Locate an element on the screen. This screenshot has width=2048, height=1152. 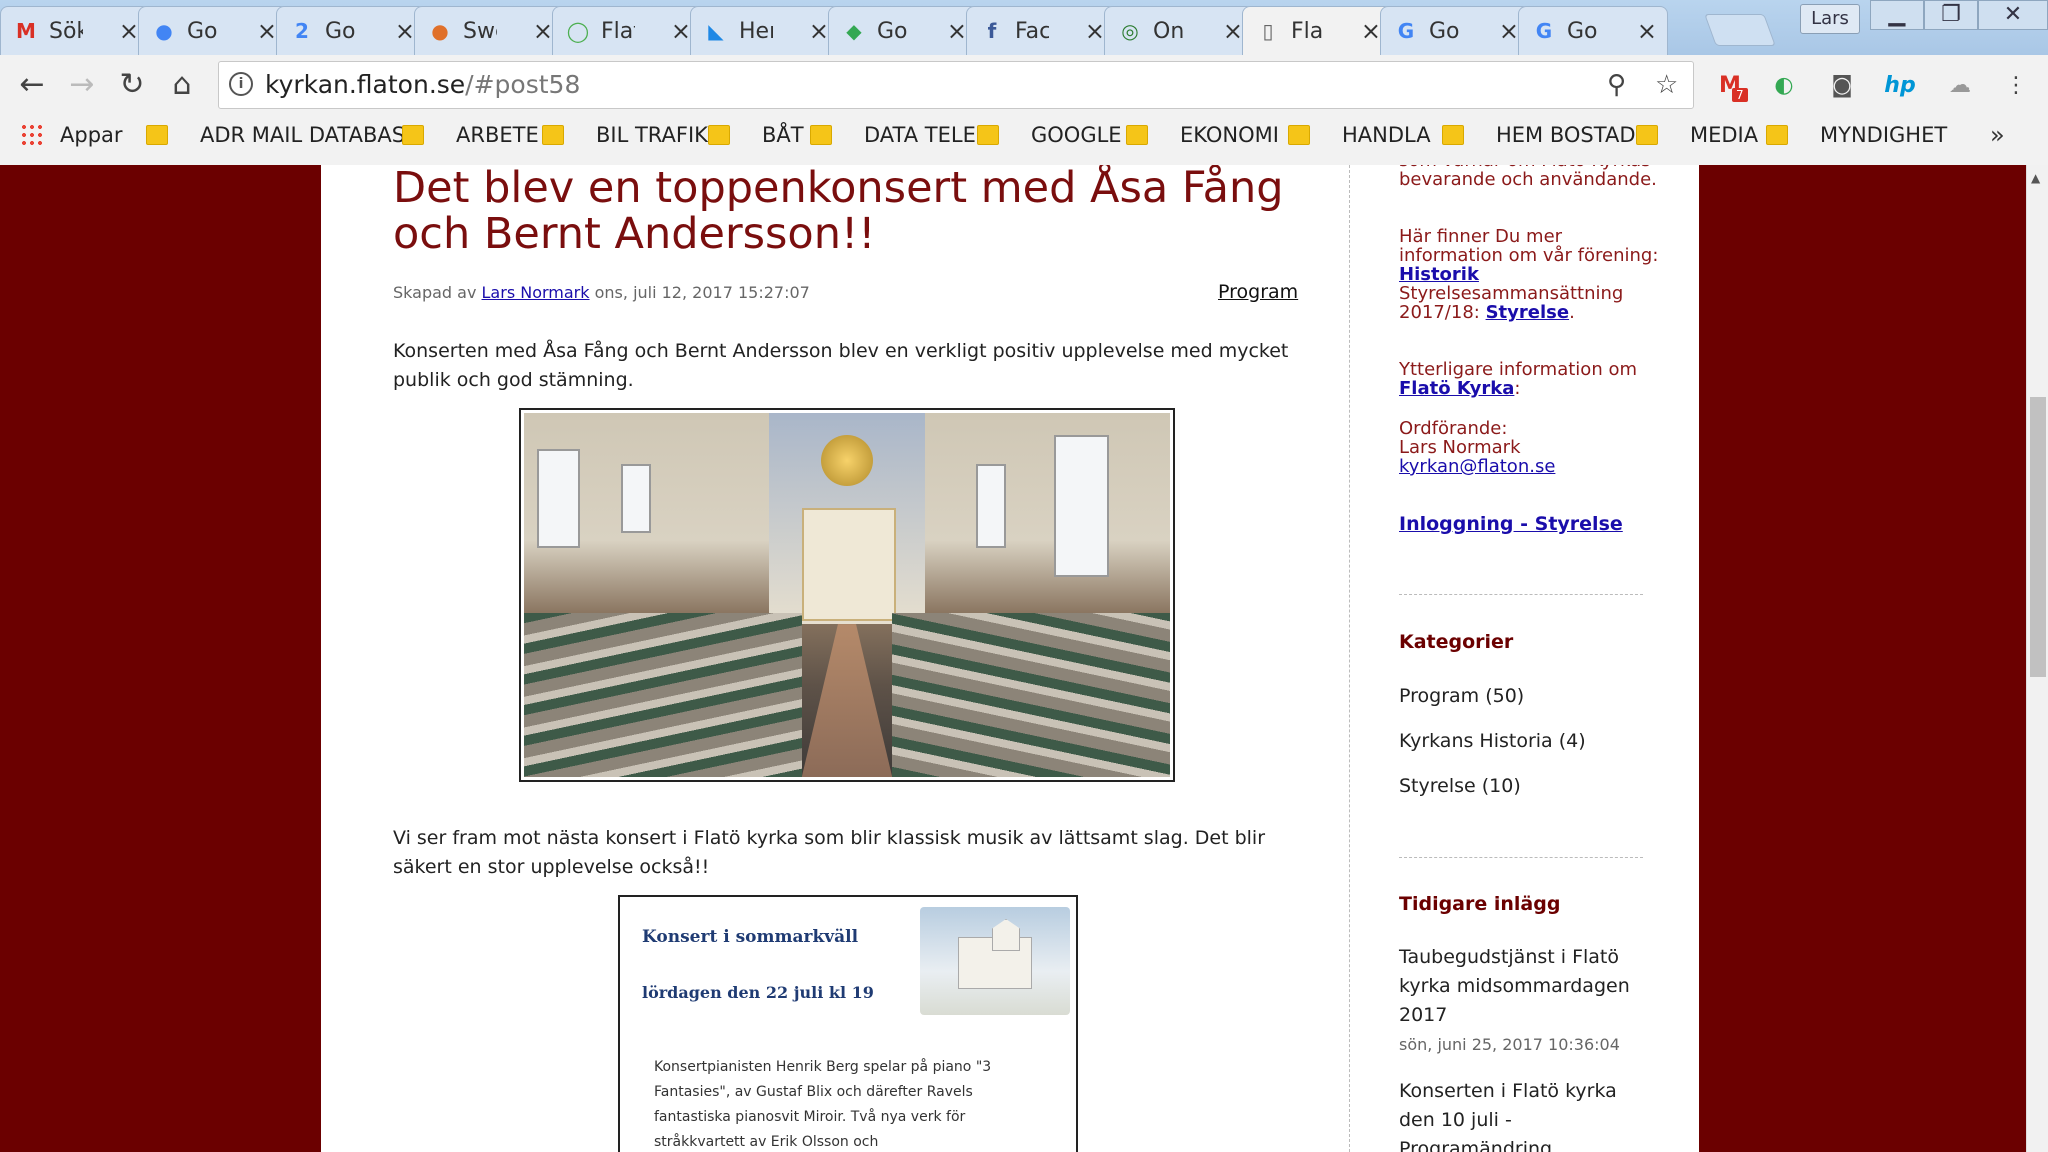
bookmark-star-icon: ☆ is located at coordinates (1666, 85).